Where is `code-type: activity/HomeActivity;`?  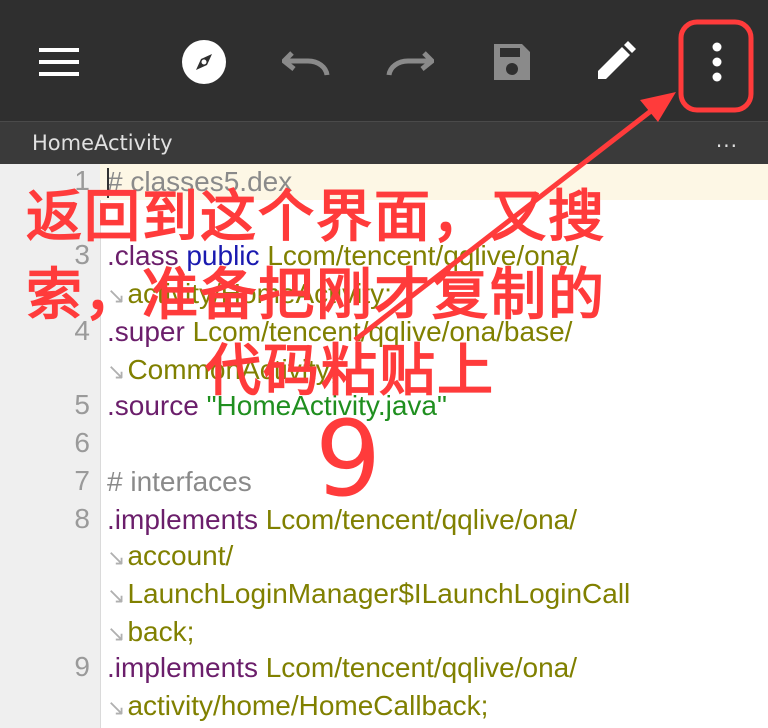
code-type: activity/HomeActivity; is located at coordinates (259, 293).